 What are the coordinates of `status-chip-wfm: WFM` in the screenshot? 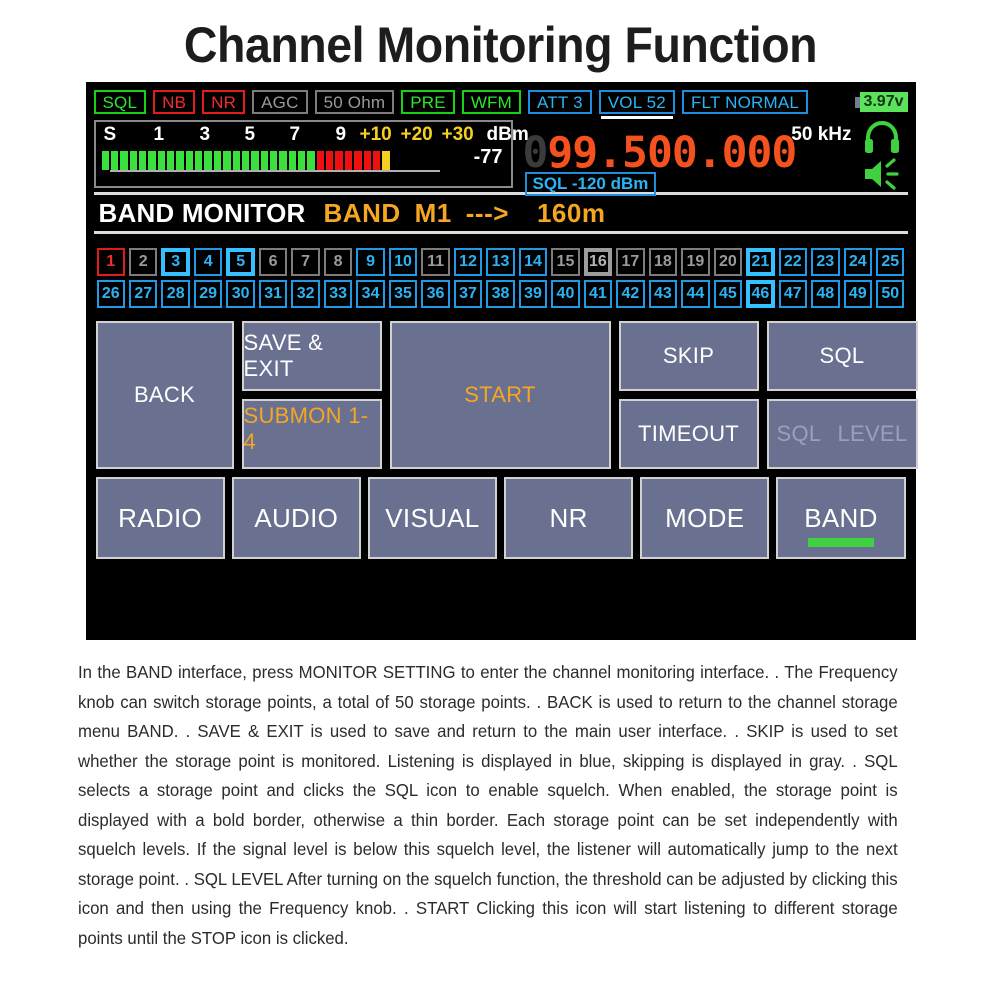 It's located at (491, 102).